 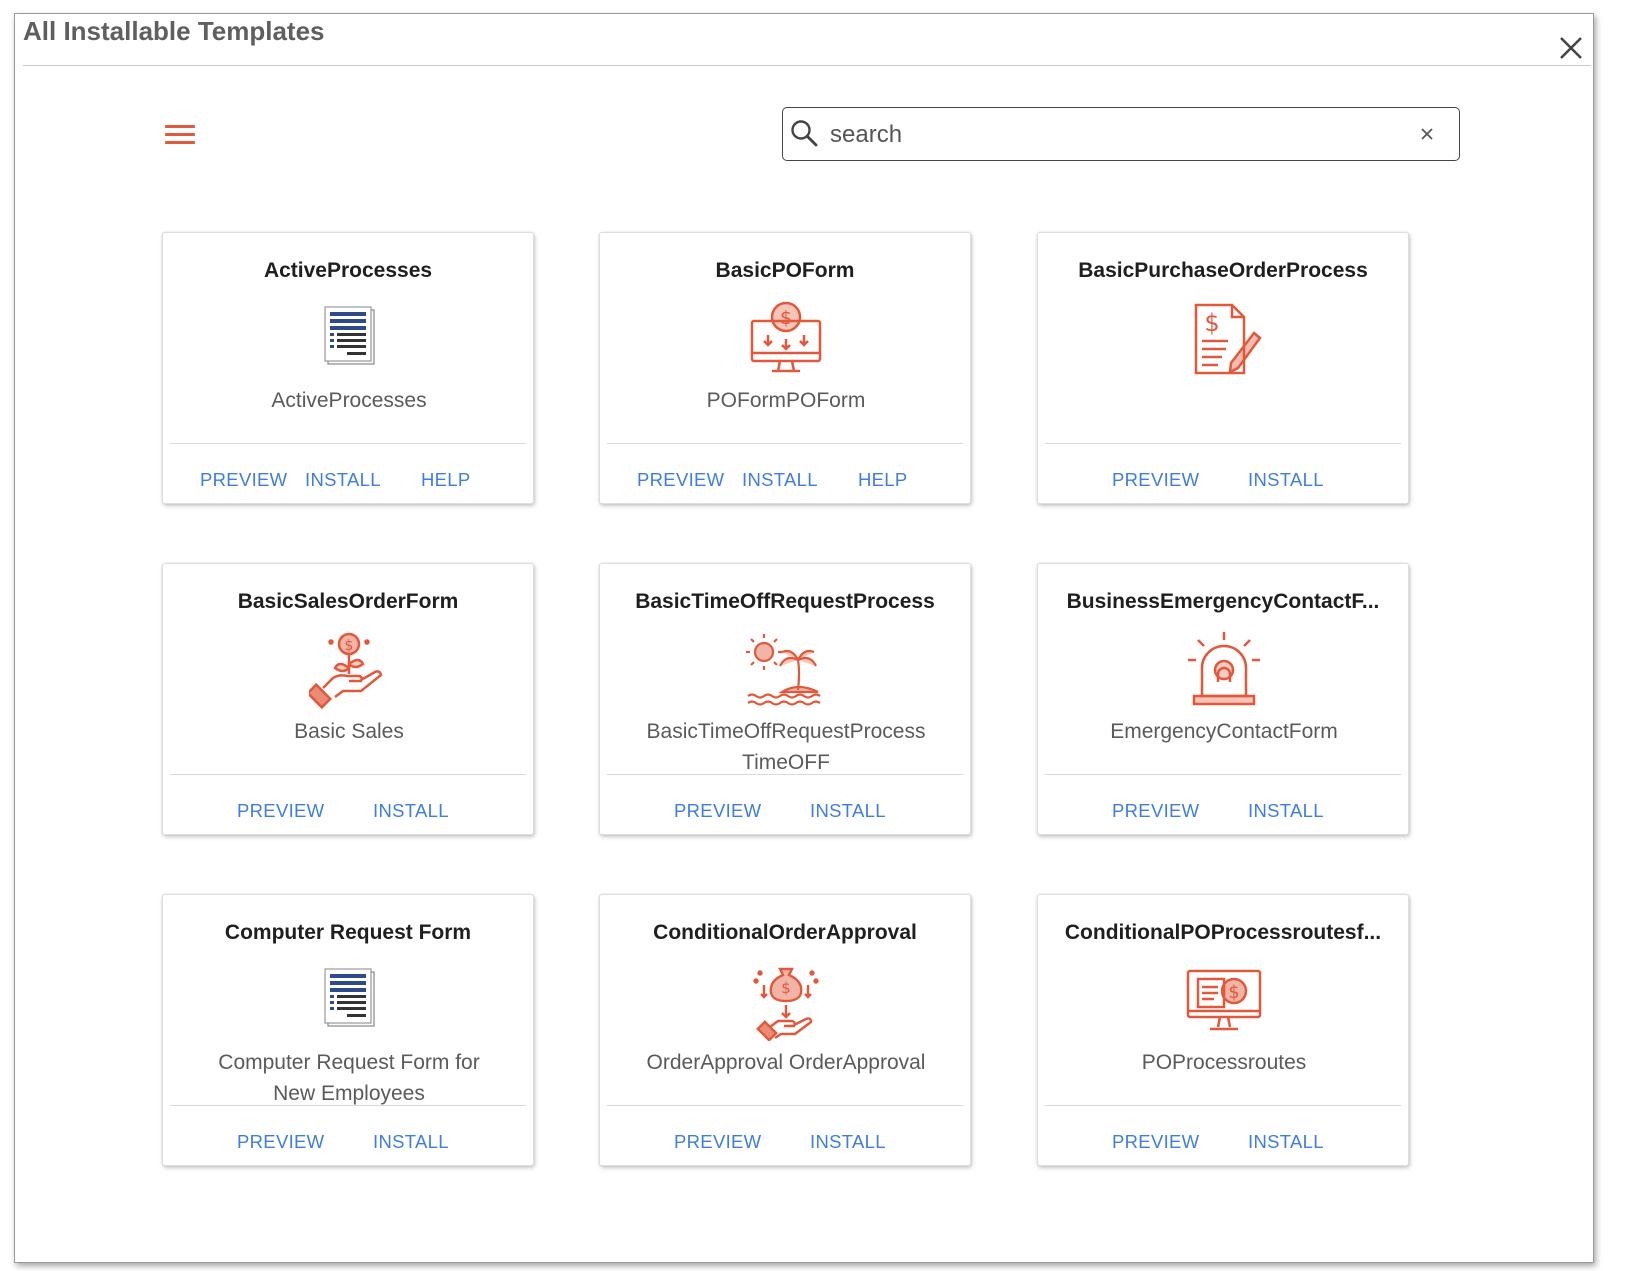 What do you see at coordinates (174, 31) in the screenshot?
I see `dialog-title: All Installable Templates` at bounding box center [174, 31].